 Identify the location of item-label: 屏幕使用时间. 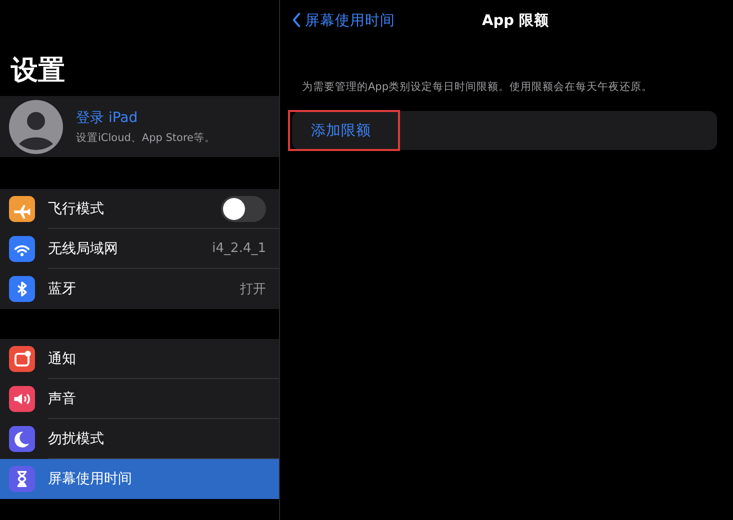
(90, 479).